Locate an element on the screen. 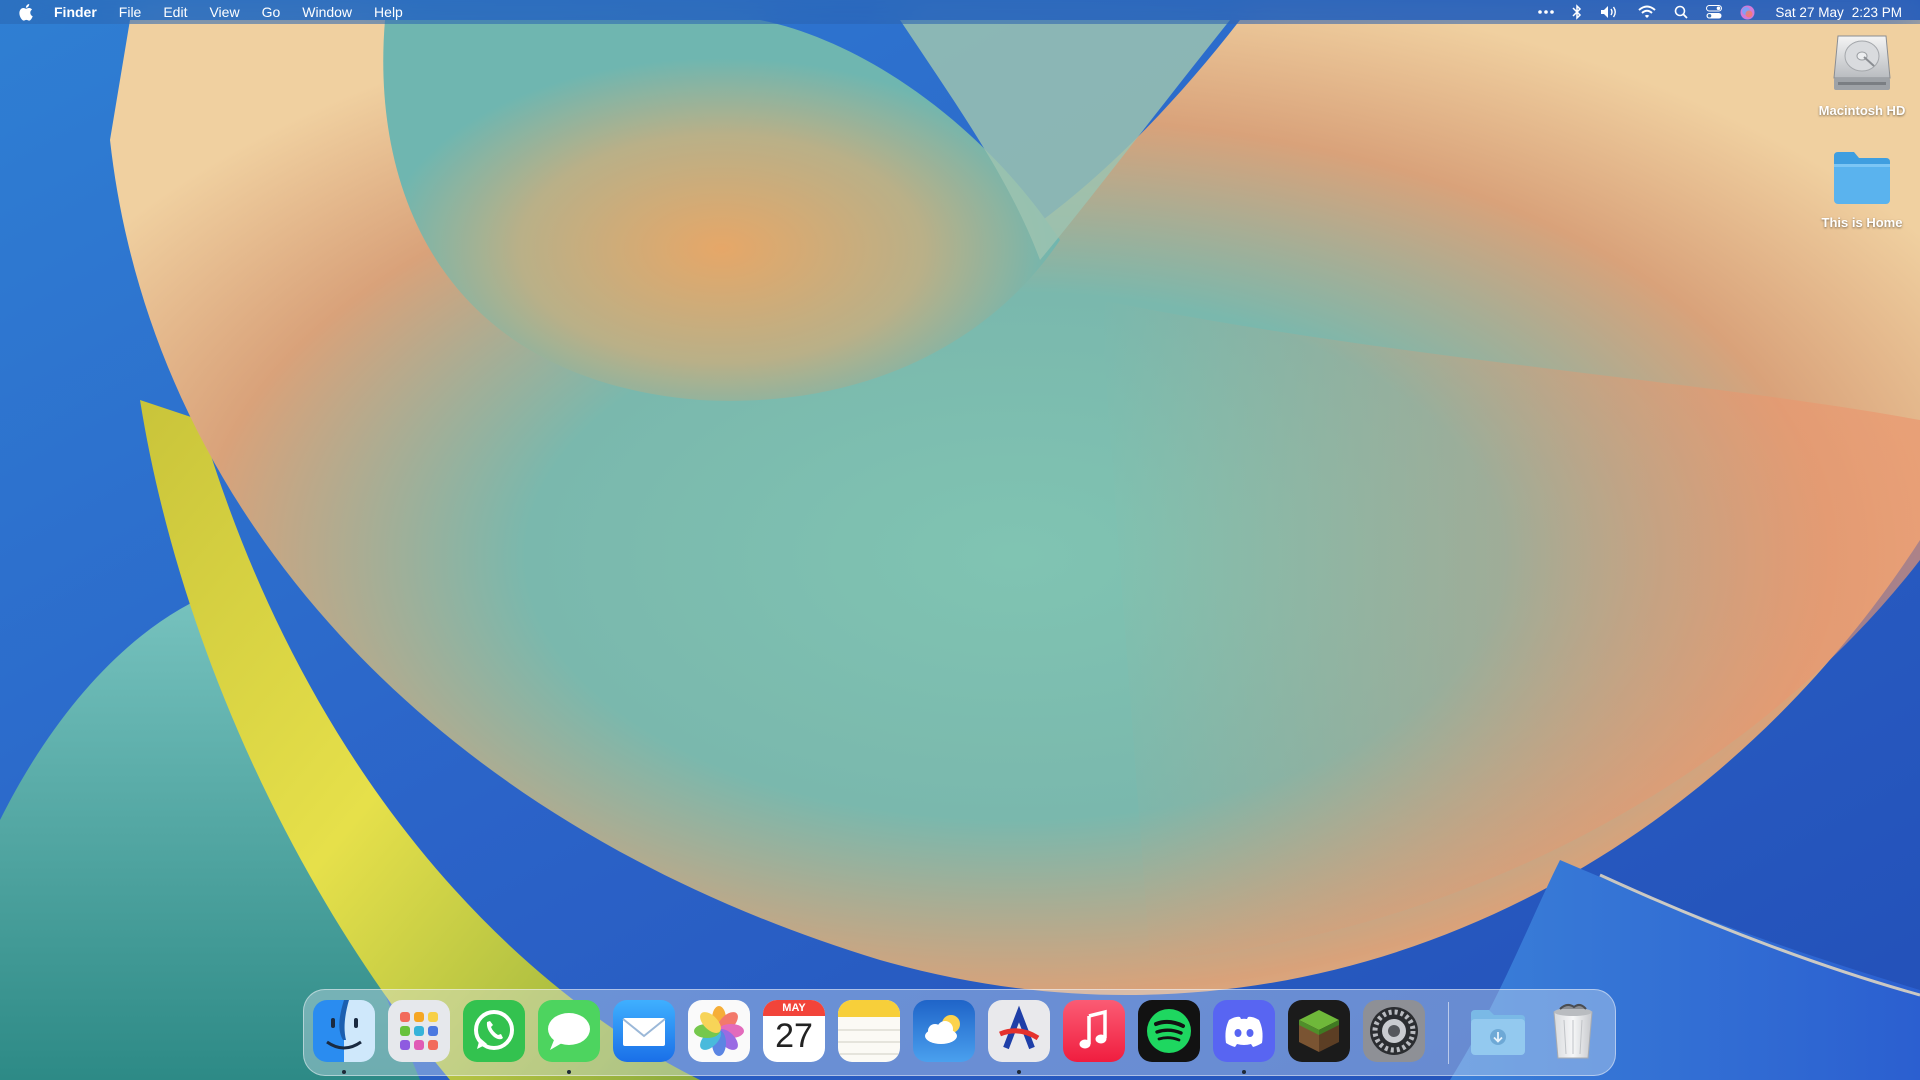  dock-calendar-icon: MAY 27 is located at coordinates (794, 1031).